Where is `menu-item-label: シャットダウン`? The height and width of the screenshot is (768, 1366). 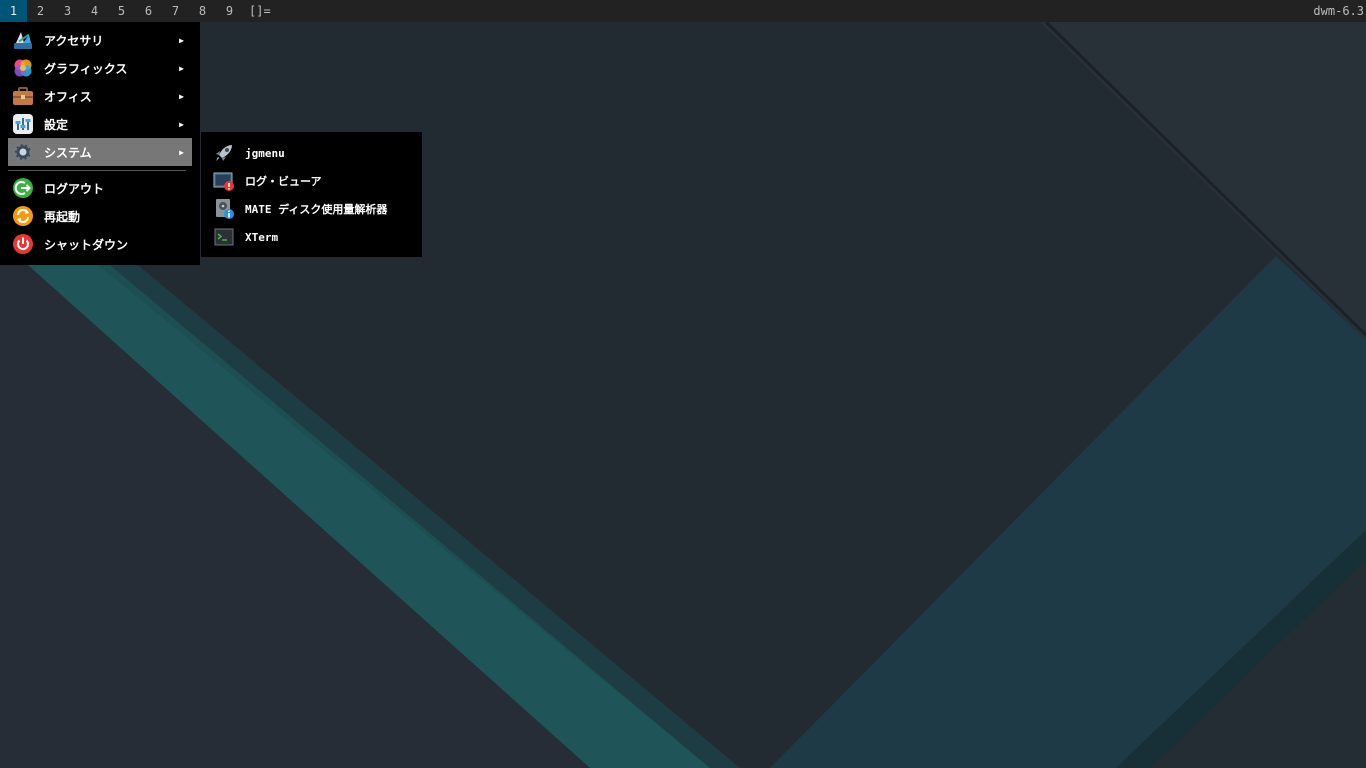 menu-item-label: シャットダウン is located at coordinates (86, 244).